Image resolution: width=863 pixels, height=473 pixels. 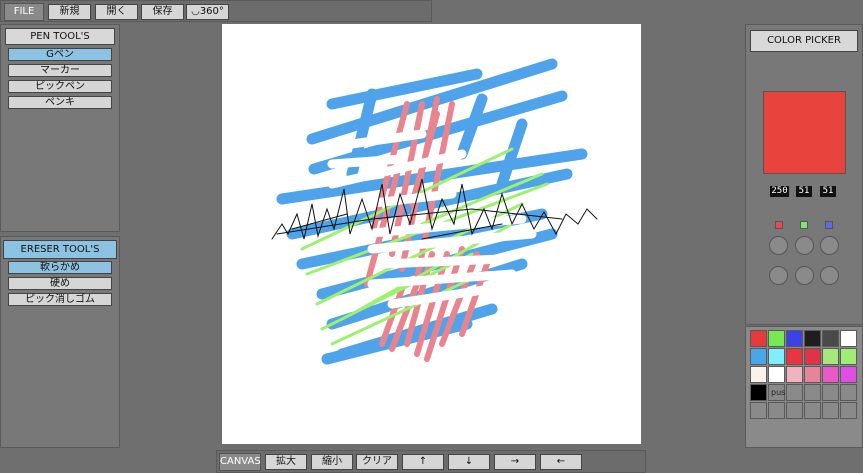 I want to click on blue-adjust-knob, so click(x=829, y=245).